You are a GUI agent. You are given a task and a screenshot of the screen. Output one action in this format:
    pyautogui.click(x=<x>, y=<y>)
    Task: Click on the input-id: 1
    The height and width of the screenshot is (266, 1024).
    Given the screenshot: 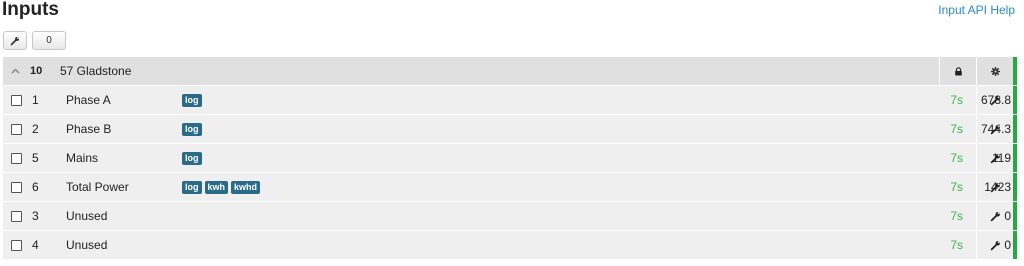 What is the action you would take?
    pyautogui.click(x=35, y=100)
    